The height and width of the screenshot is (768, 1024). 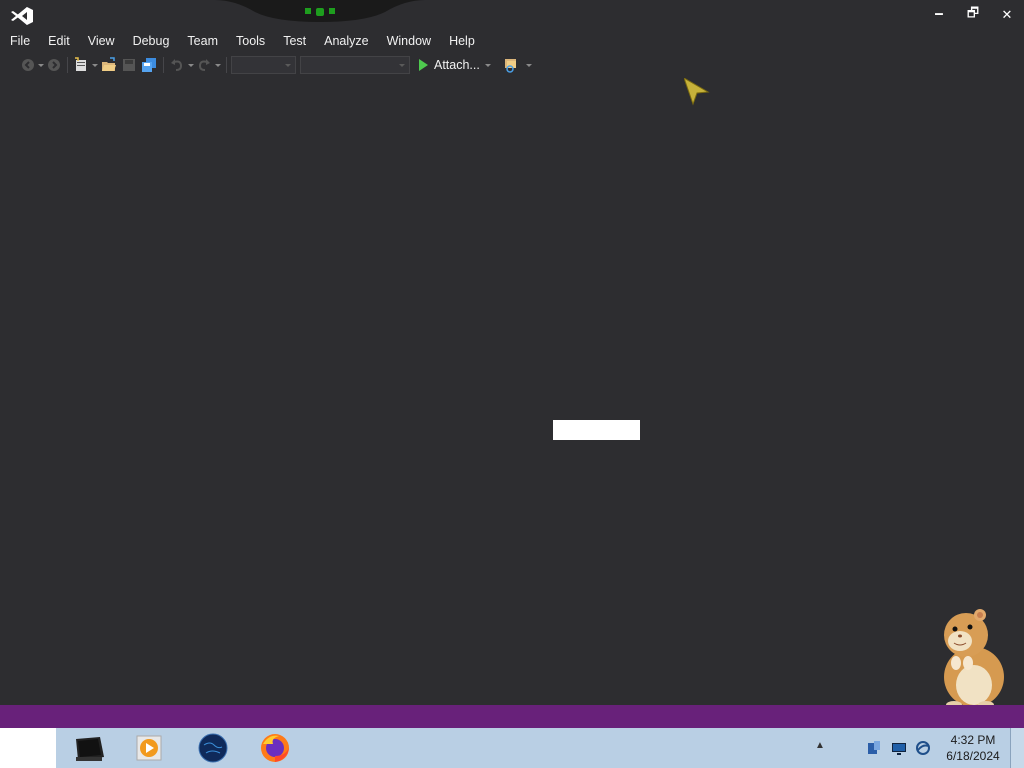 What do you see at coordinates (974, 659) in the screenshot?
I see `hamster-image` at bounding box center [974, 659].